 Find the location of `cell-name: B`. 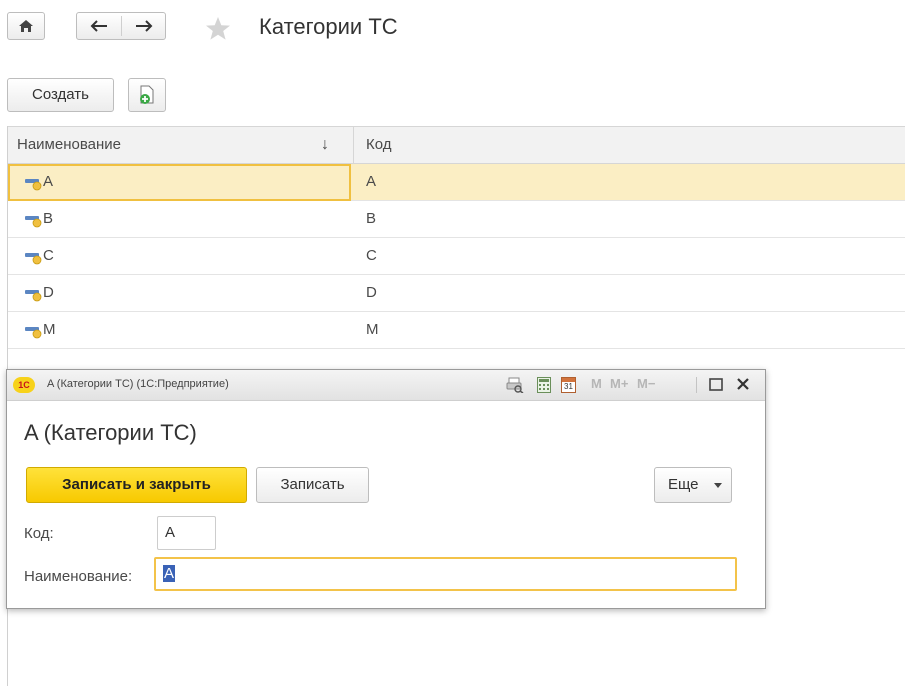

cell-name: B is located at coordinates (48, 218).